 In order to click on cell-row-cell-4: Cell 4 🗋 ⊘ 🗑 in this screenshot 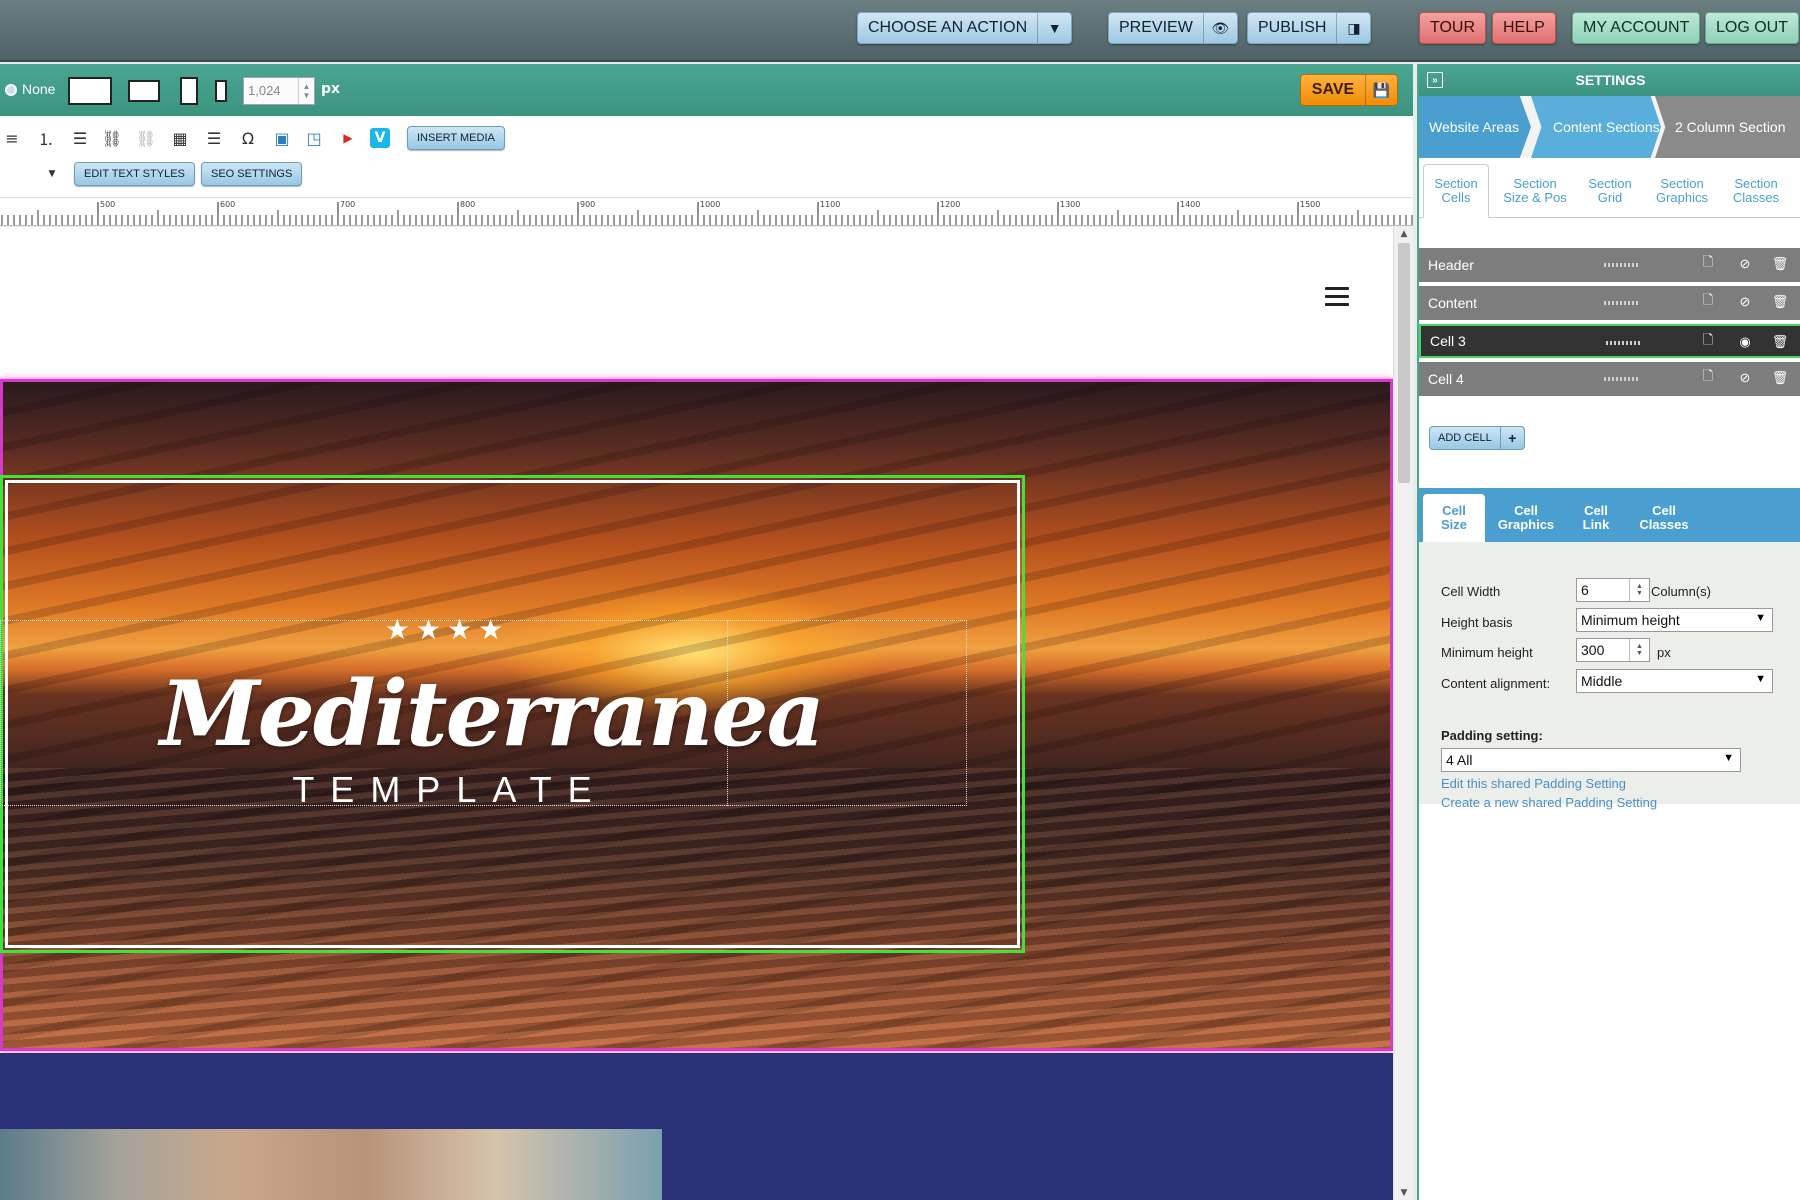, I will do `click(1609, 379)`.